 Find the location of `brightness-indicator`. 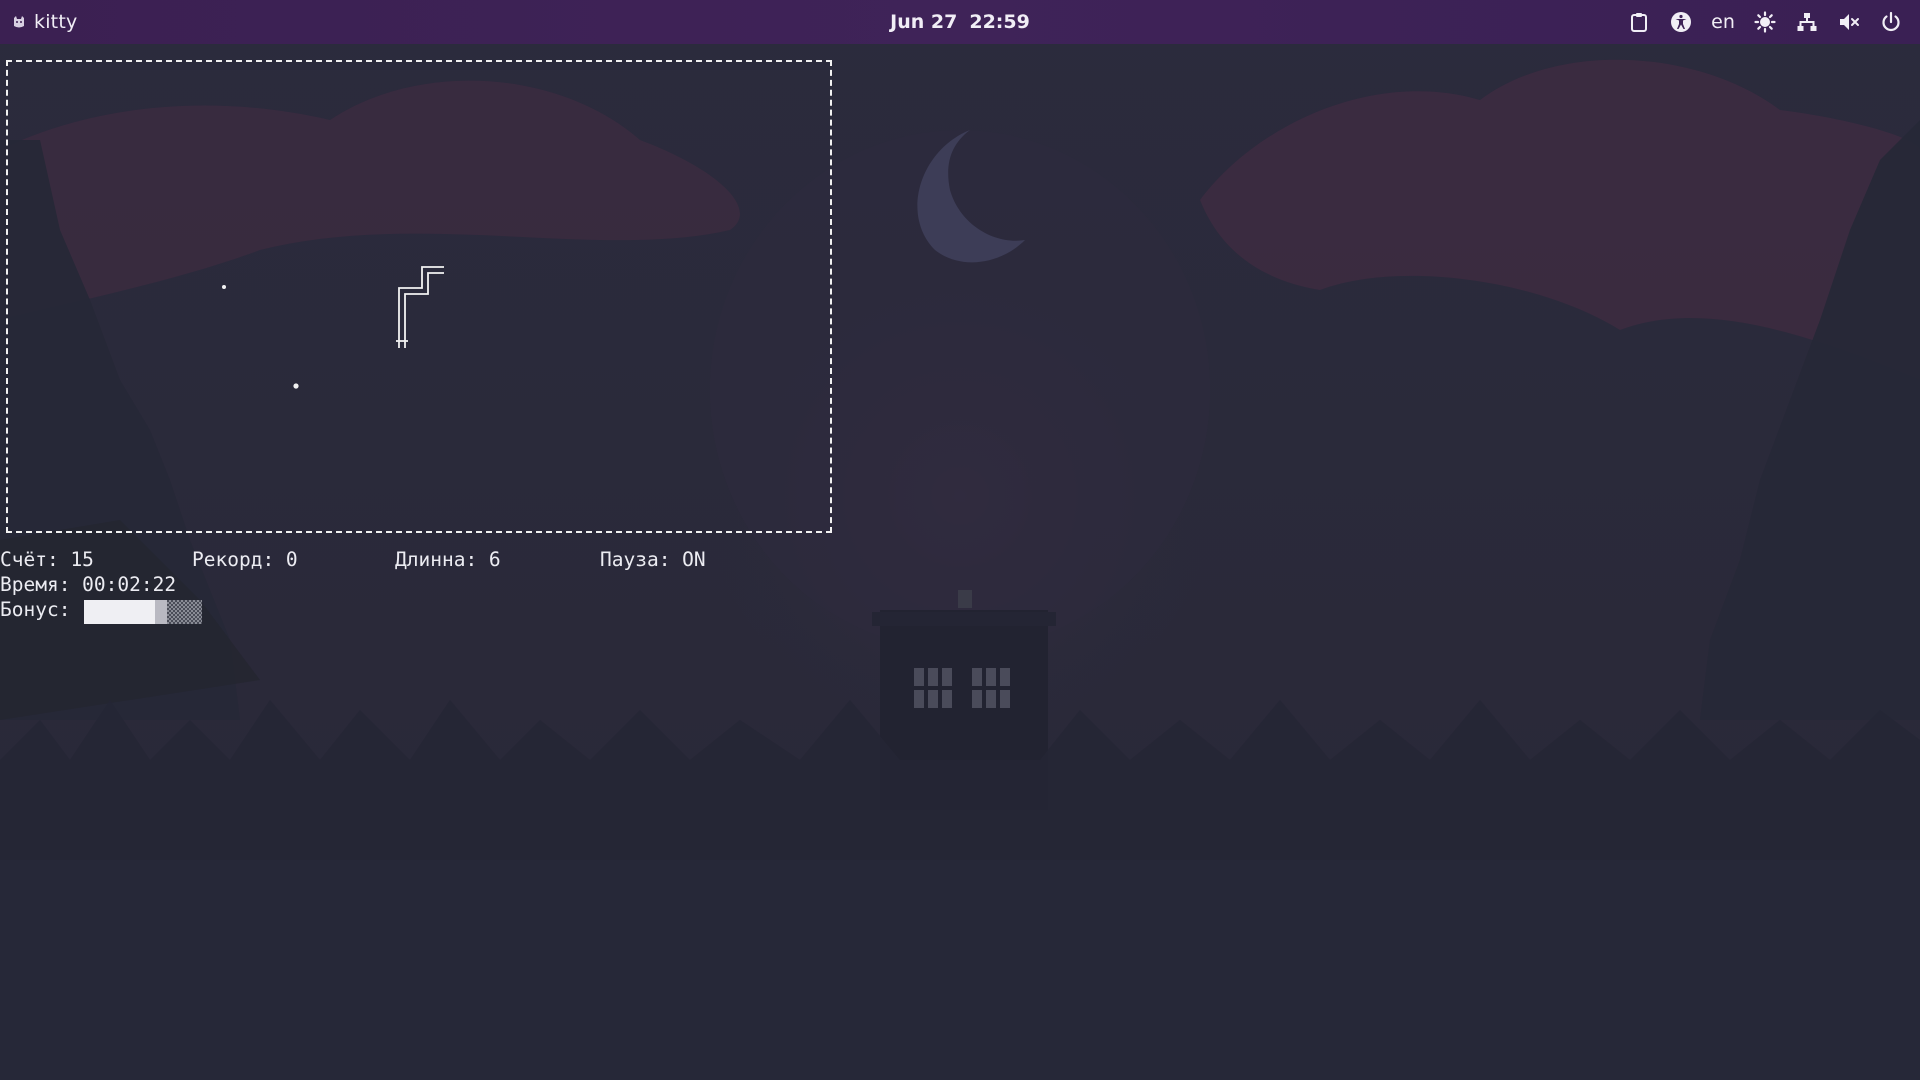

brightness-indicator is located at coordinates (1765, 22).